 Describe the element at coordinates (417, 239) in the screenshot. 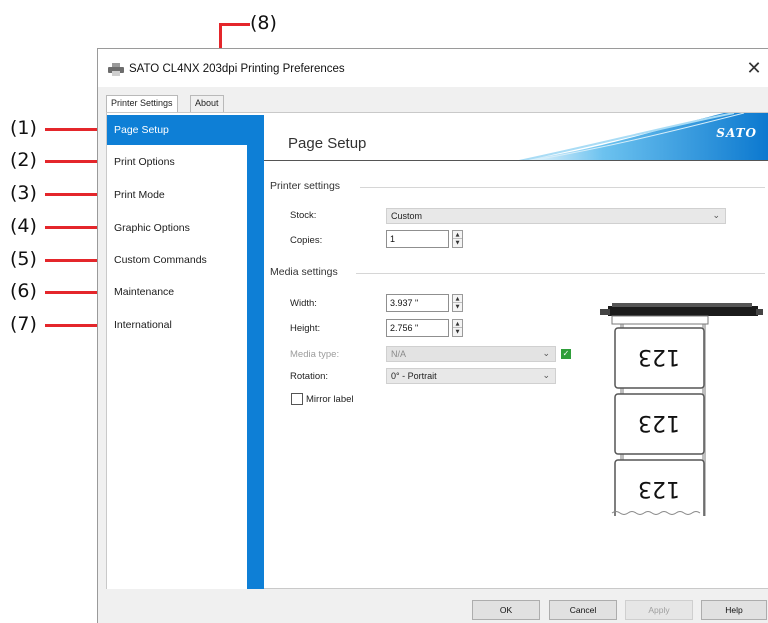

I see `copies-field: 1` at that location.